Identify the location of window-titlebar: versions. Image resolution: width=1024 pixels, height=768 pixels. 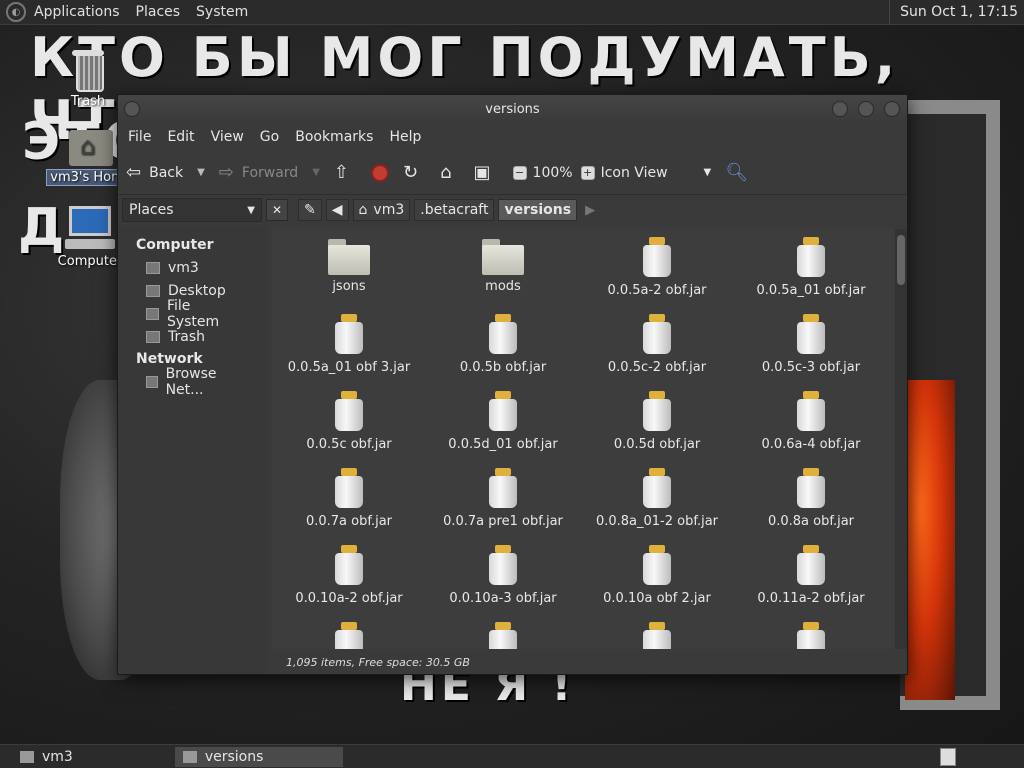
(512, 109).